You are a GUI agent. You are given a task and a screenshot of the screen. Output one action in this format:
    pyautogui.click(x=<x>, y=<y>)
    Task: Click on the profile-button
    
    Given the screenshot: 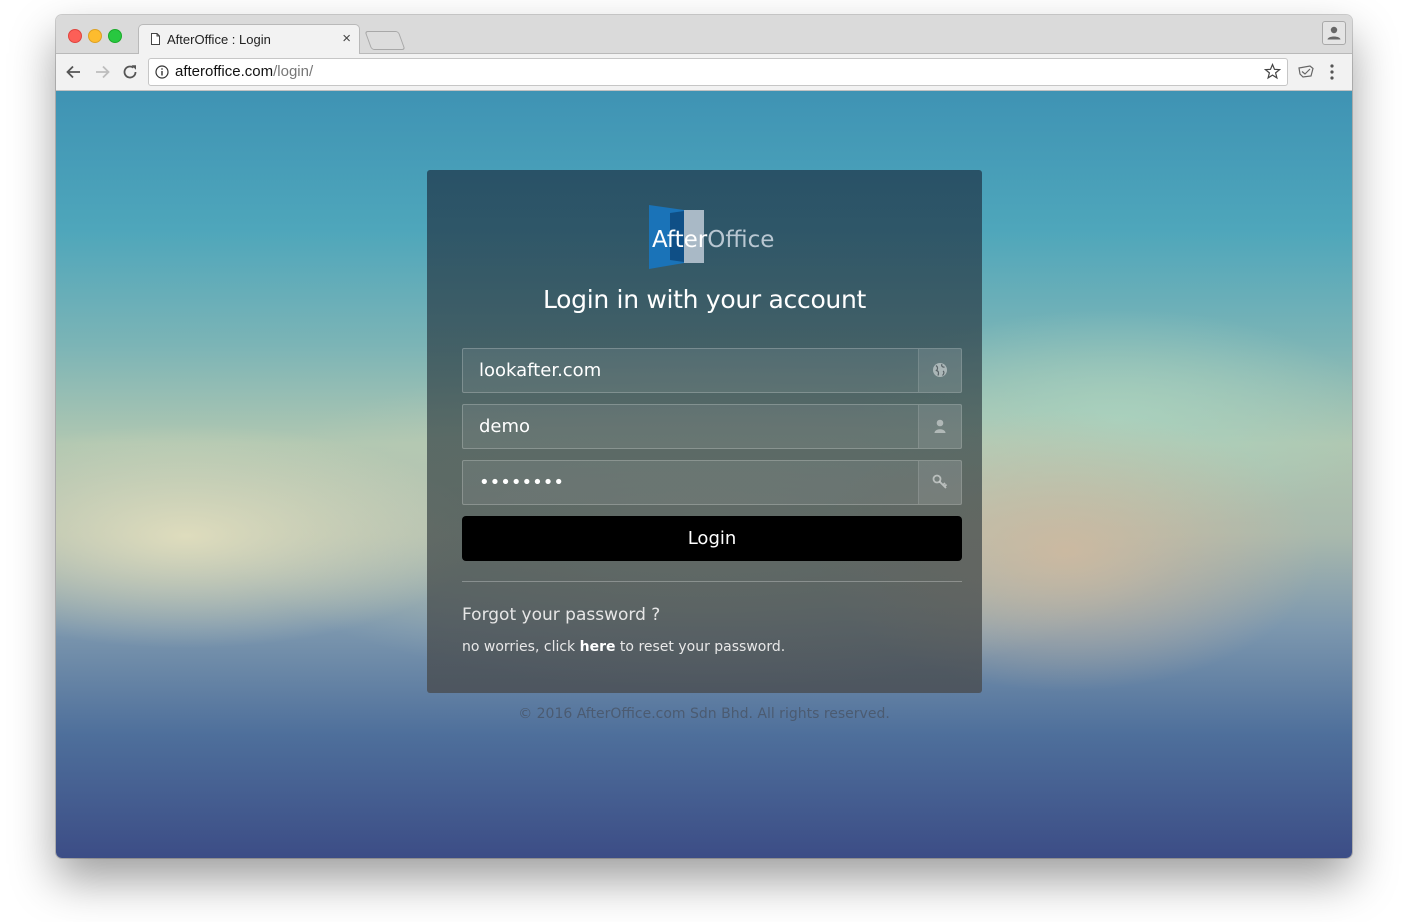 What is the action you would take?
    pyautogui.click(x=1334, y=33)
    